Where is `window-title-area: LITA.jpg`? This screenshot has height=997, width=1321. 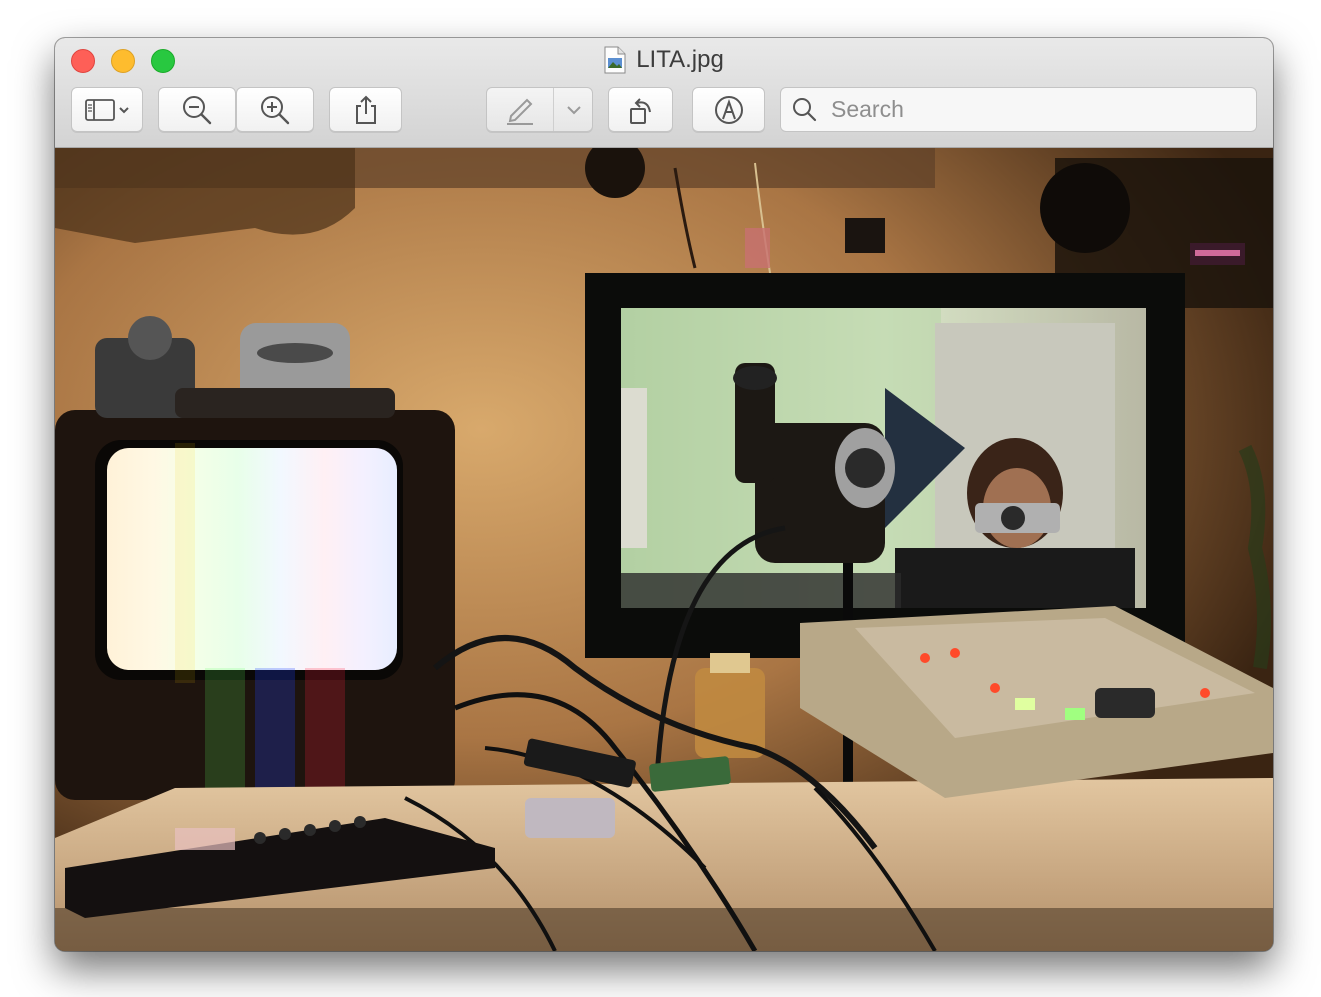 window-title-area: LITA.jpg is located at coordinates (664, 61).